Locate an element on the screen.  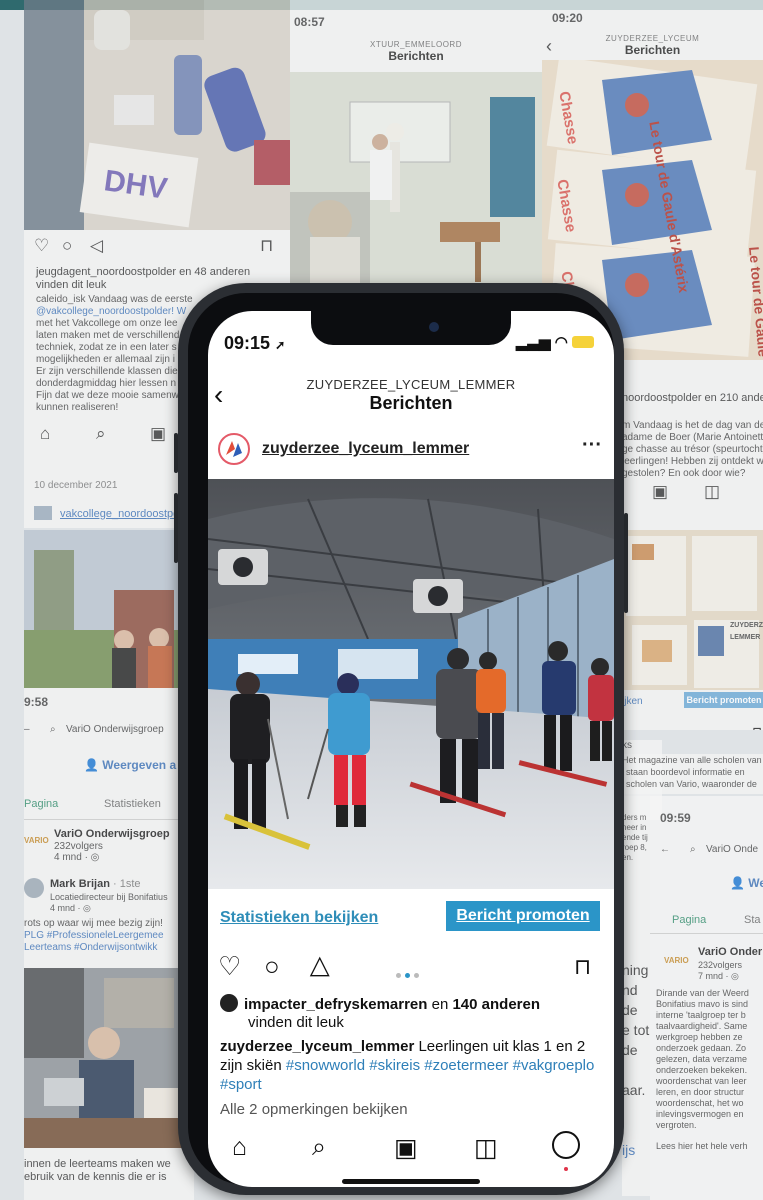
bg-magazine-line: Het magazine van alle scholen van is located at coordinates (692, 760).